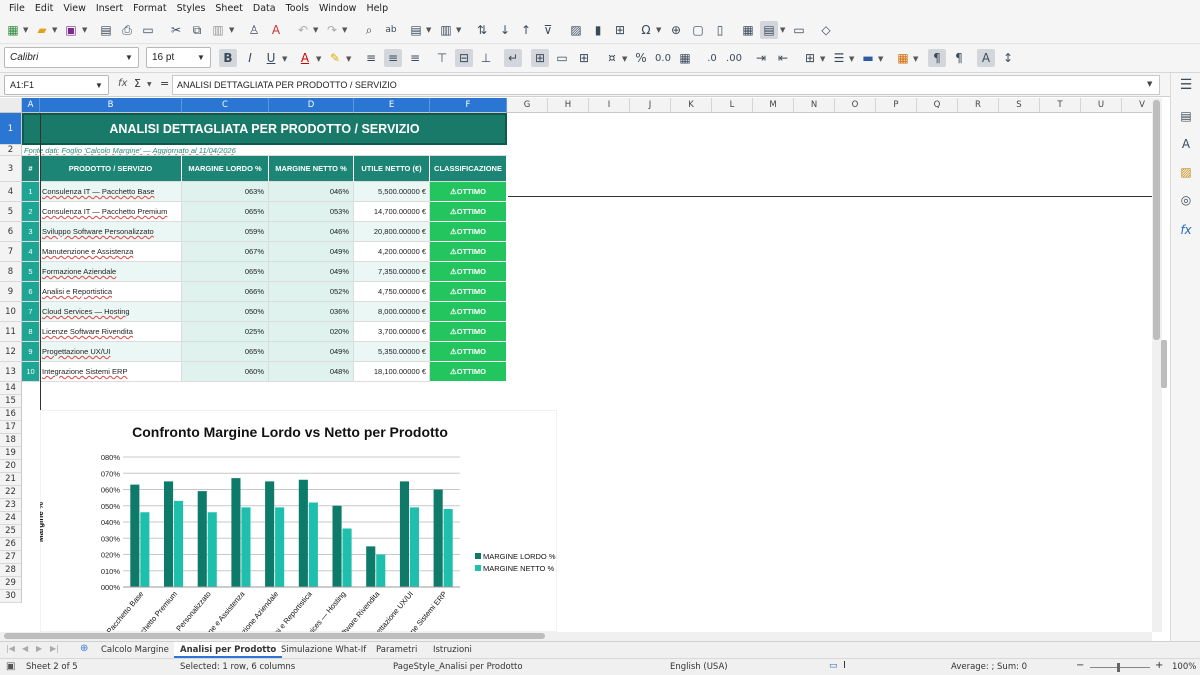  I want to click on align-center-icon: ≡, so click(393, 58).